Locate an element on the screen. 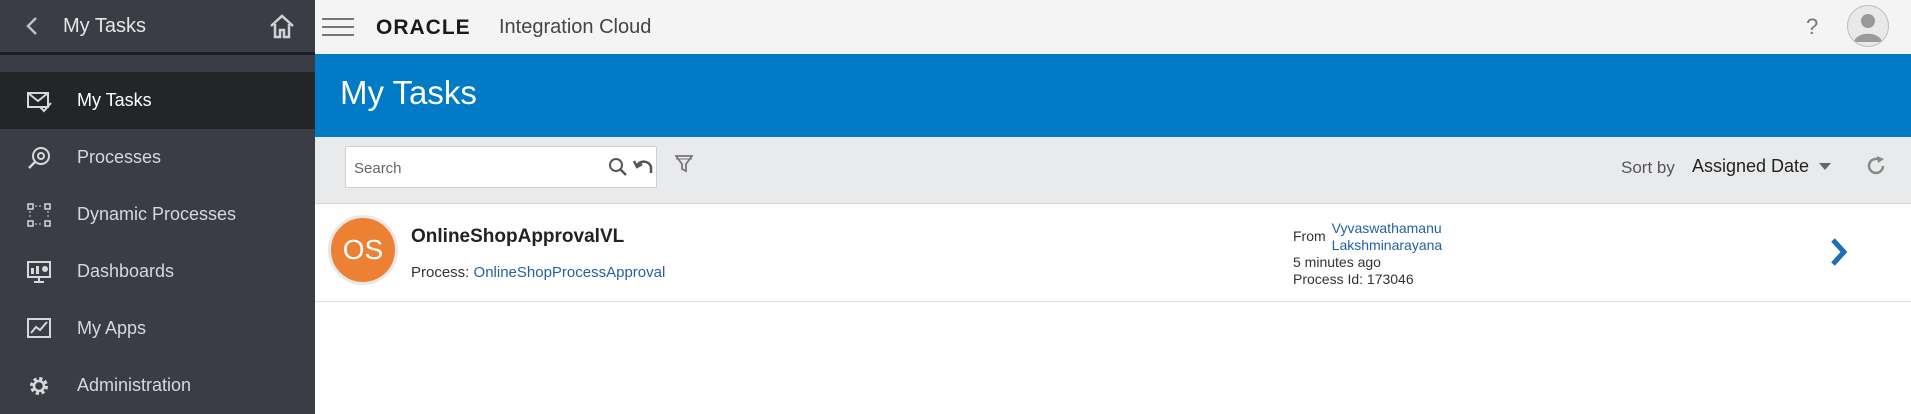 Image resolution: width=1911 pixels, height=414 pixels. top-bar: ORACLE Integration Cloud ? is located at coordinates (1113, 27).